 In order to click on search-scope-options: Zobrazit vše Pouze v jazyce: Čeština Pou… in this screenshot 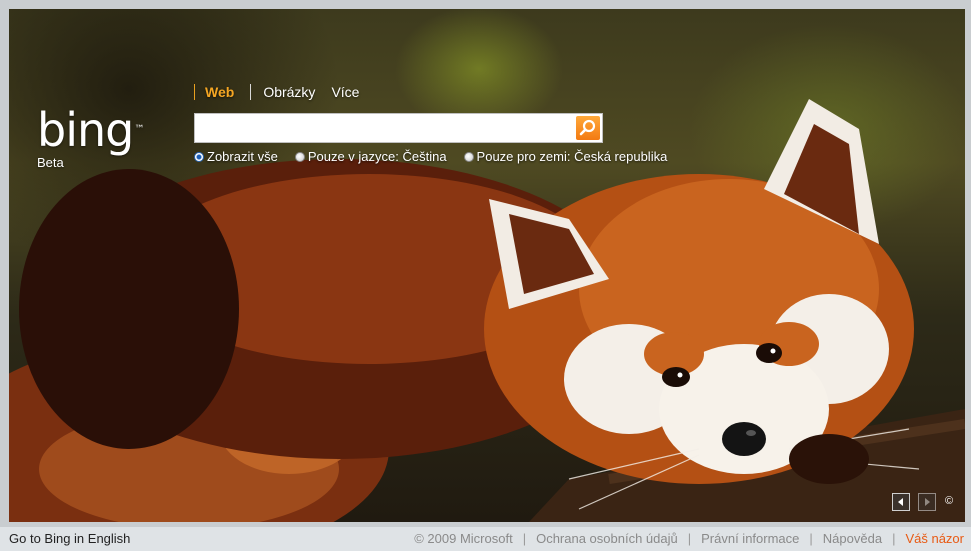, I will do `click(439, 156)`.